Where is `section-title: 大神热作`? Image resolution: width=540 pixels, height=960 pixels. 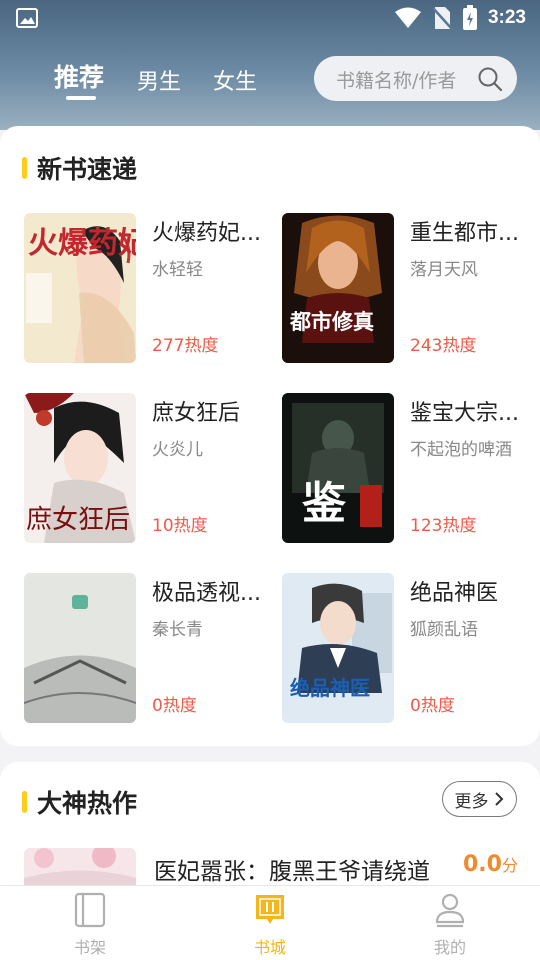 section-title: 大神热作 is located at coordinates (79, 802).